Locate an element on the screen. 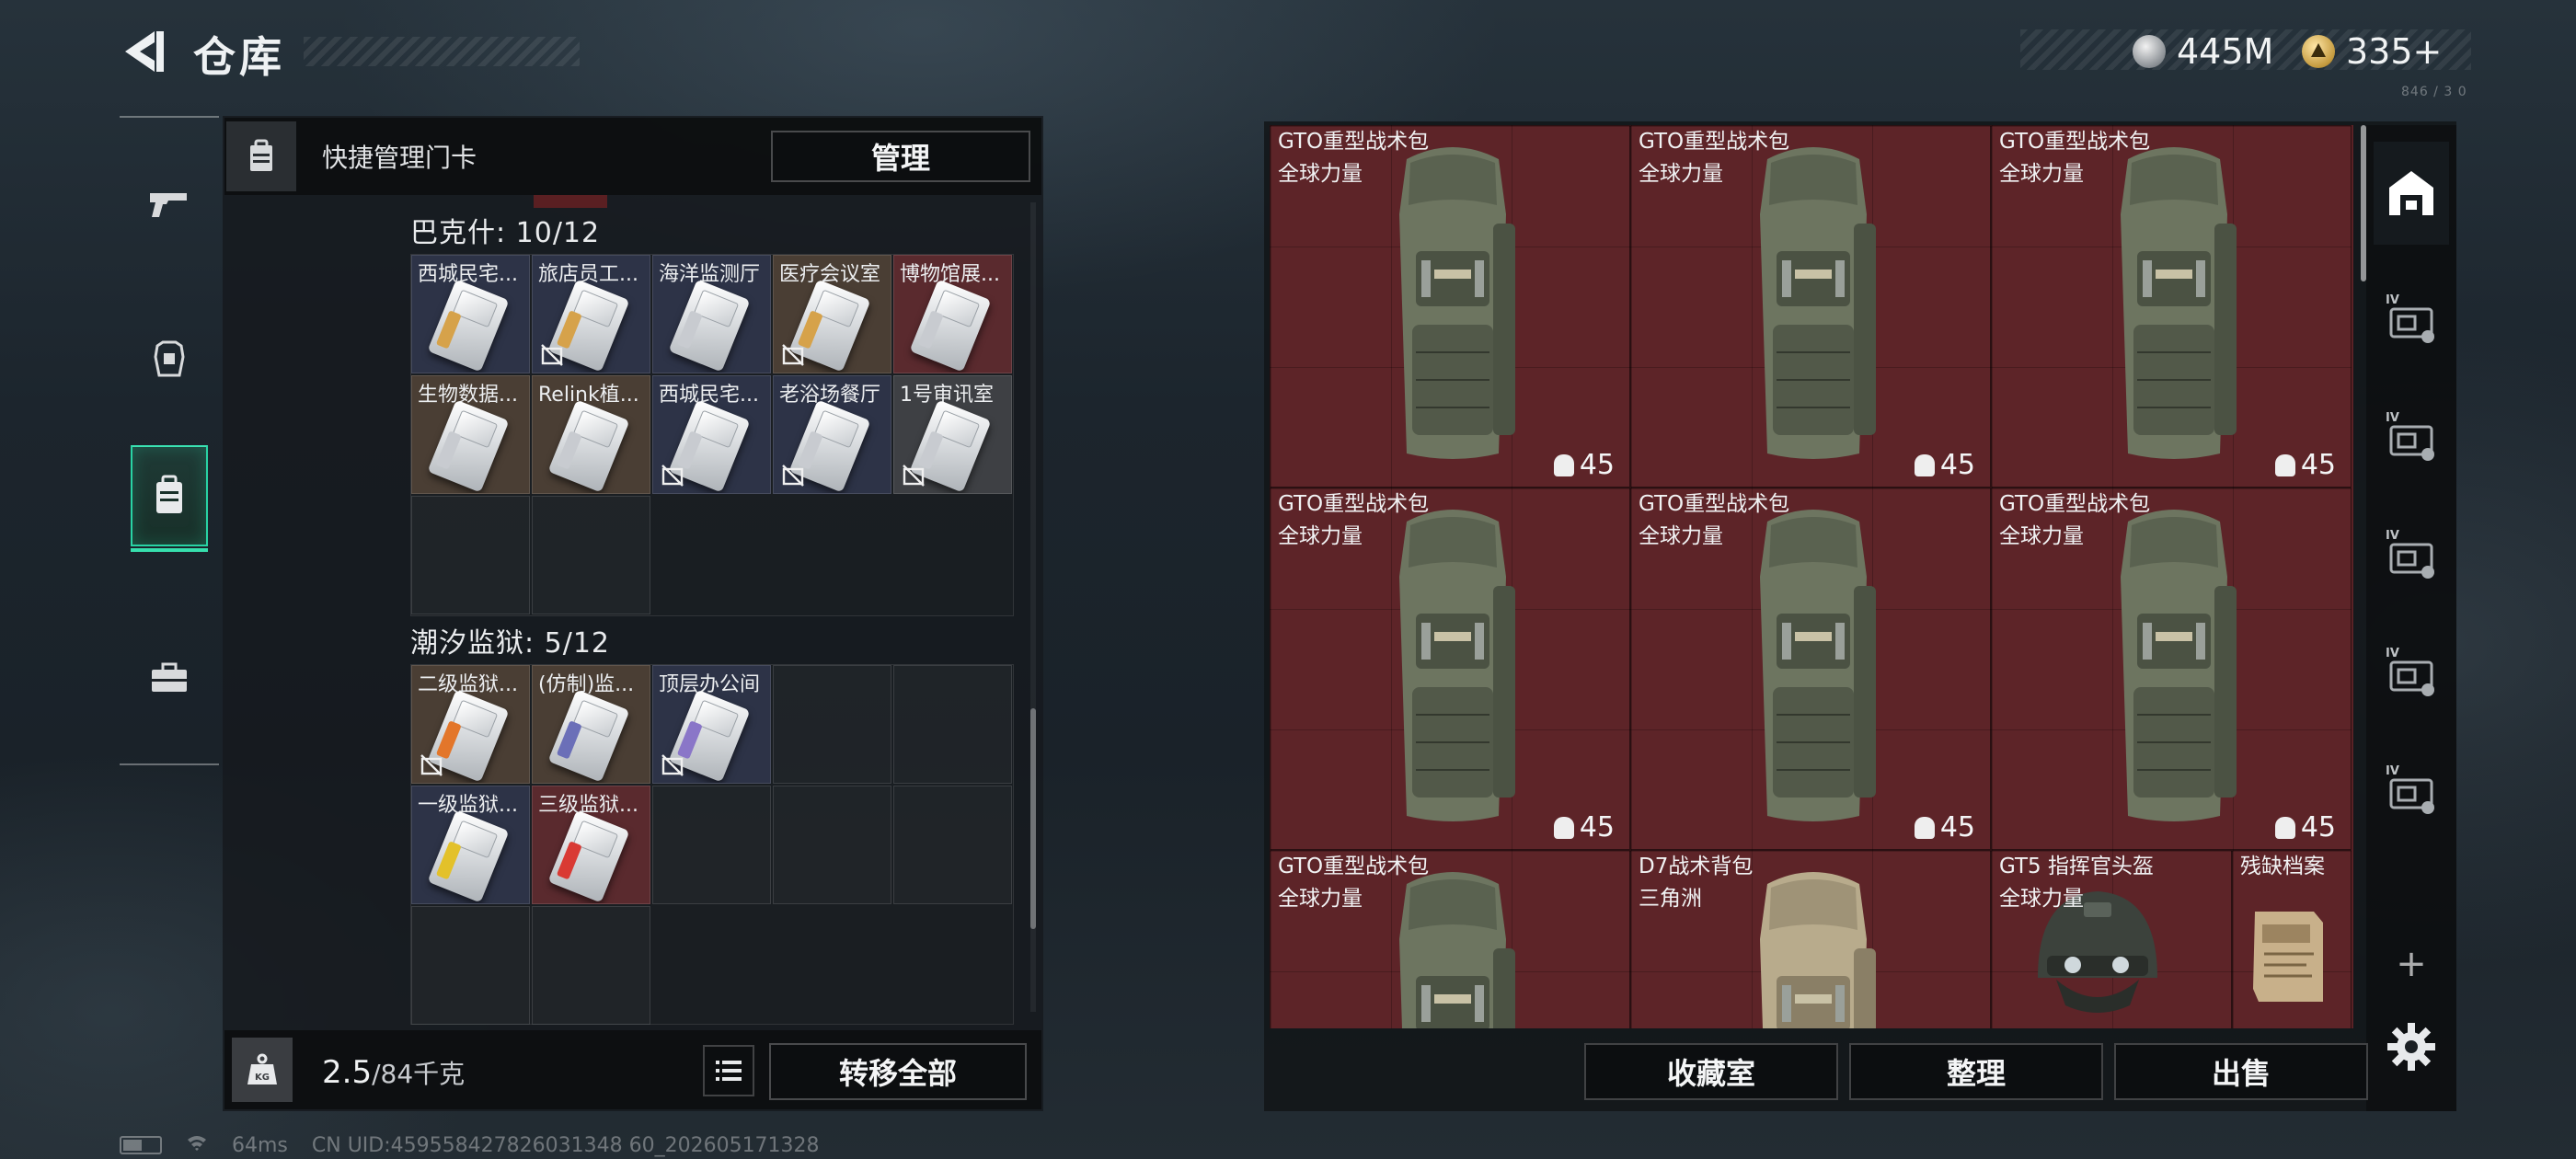  tool-storage-case-4: IV is located at coordinates (2411, 673).